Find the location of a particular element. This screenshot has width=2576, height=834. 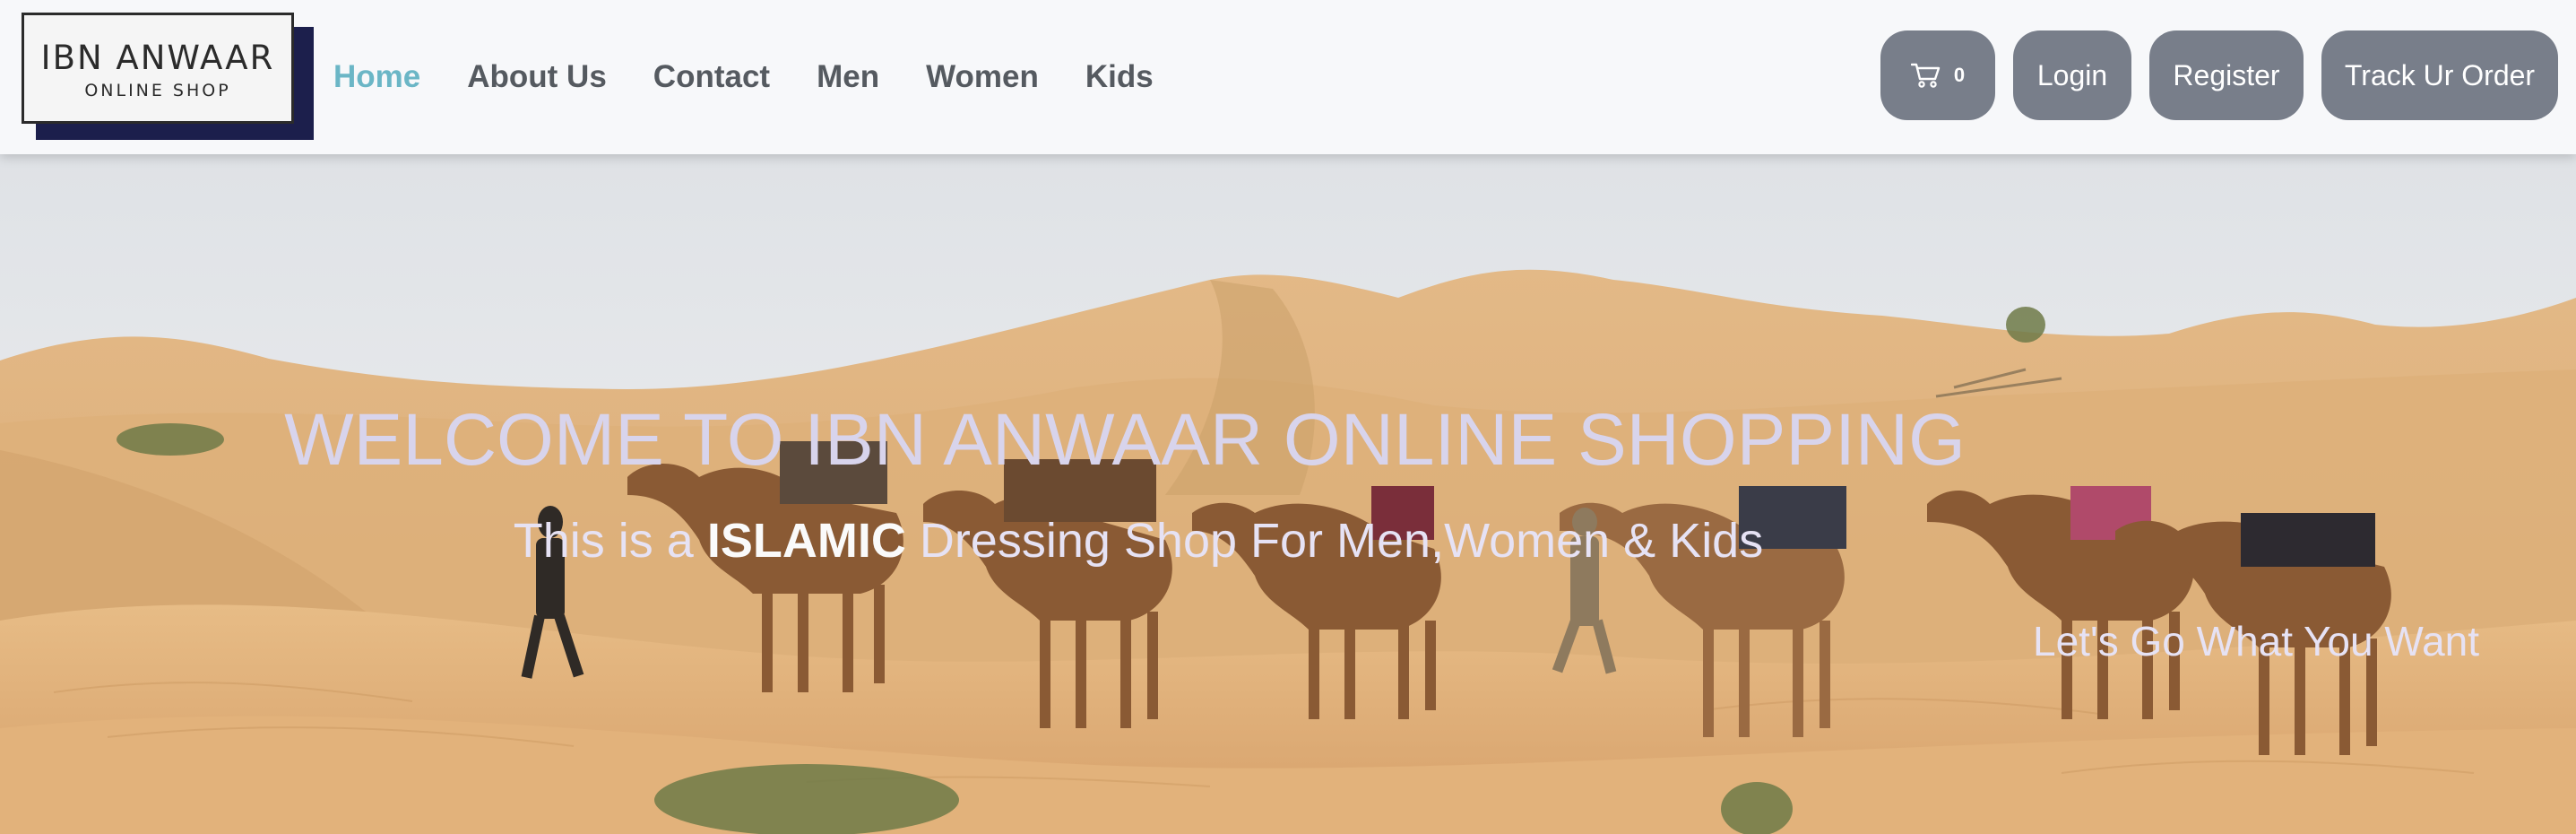

hero-tagline: Let's Go What You Want is located at coordinates (2256, 641).